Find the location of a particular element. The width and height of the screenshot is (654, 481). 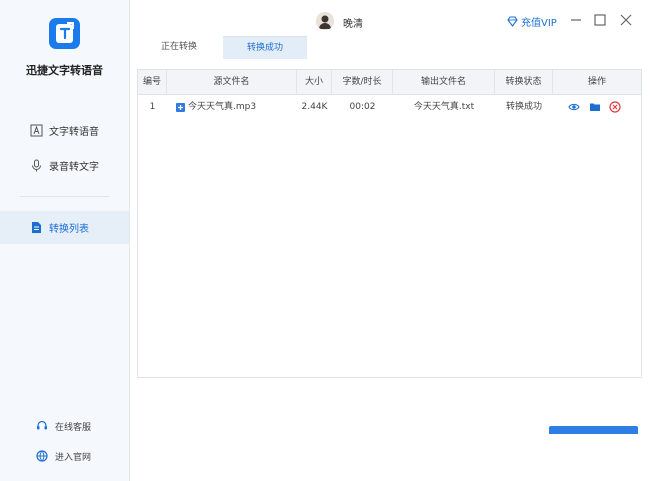

username: 晚清 is located at coordinates (353, 22).